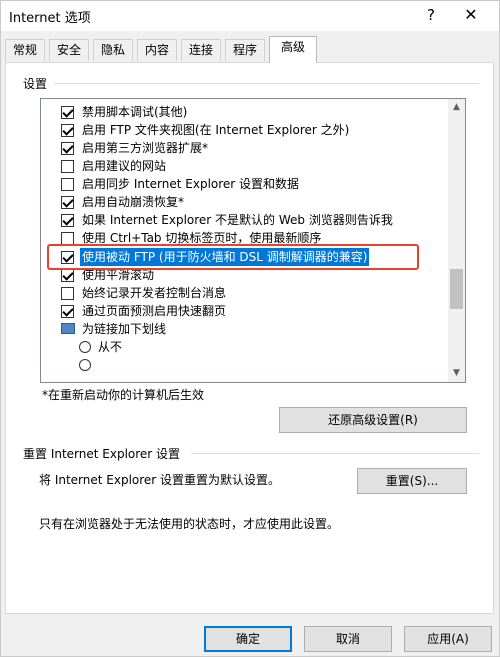 This screenshot has width=500, height=657. I want to click on title-bar: Internet 选项 ? ✕, so click(250, 16).